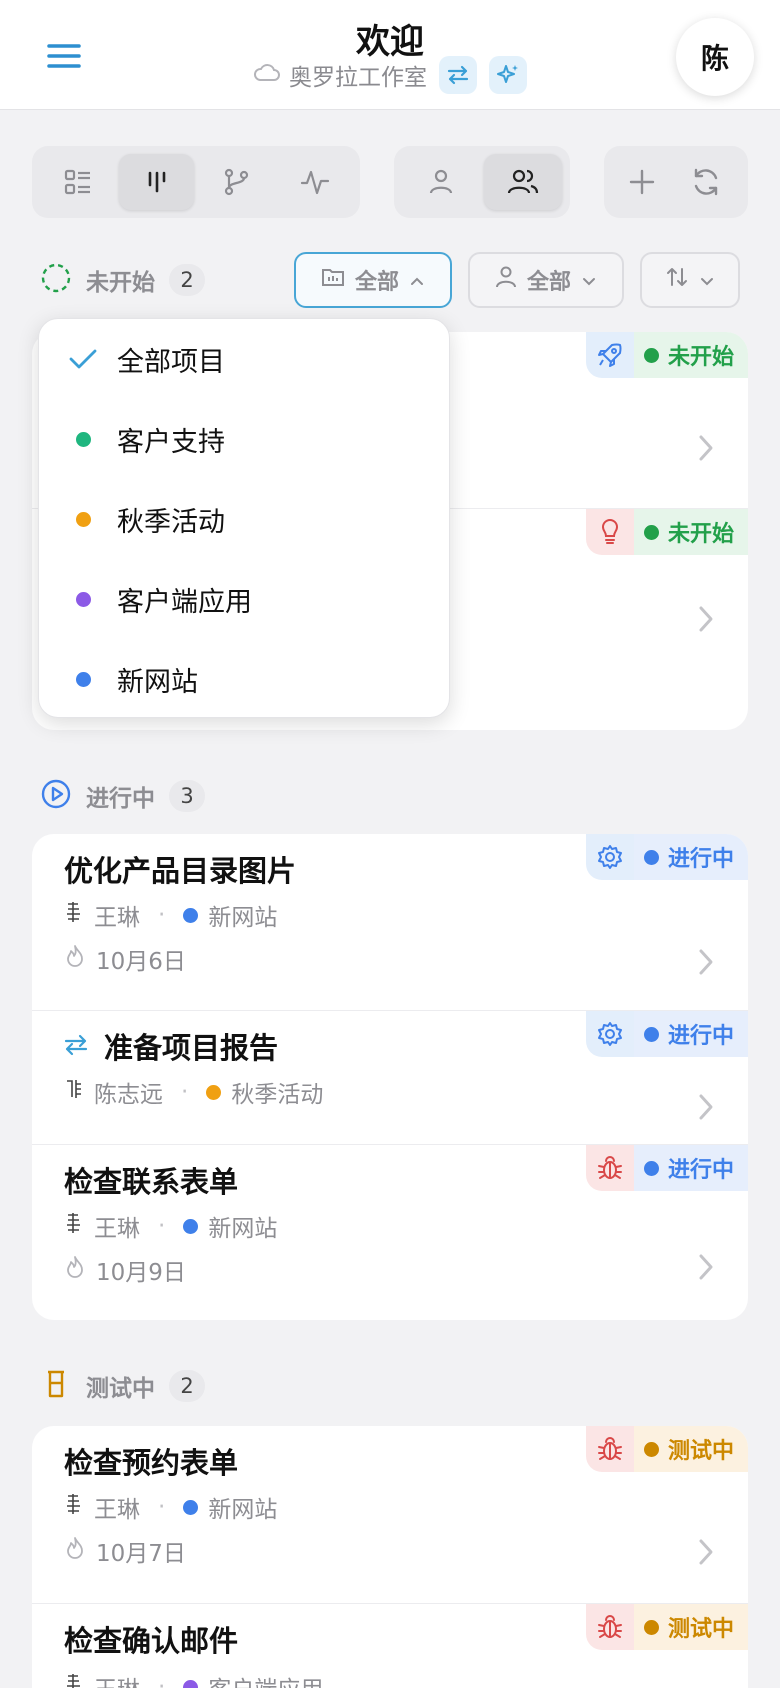 The height and width of the screenshot is (1688, 780). Describe the element at coordinates (390, 1646) in the screenshot. I see `task-card: 检查确认邮件 王琳 · 客户端应用 测试中` at that location.